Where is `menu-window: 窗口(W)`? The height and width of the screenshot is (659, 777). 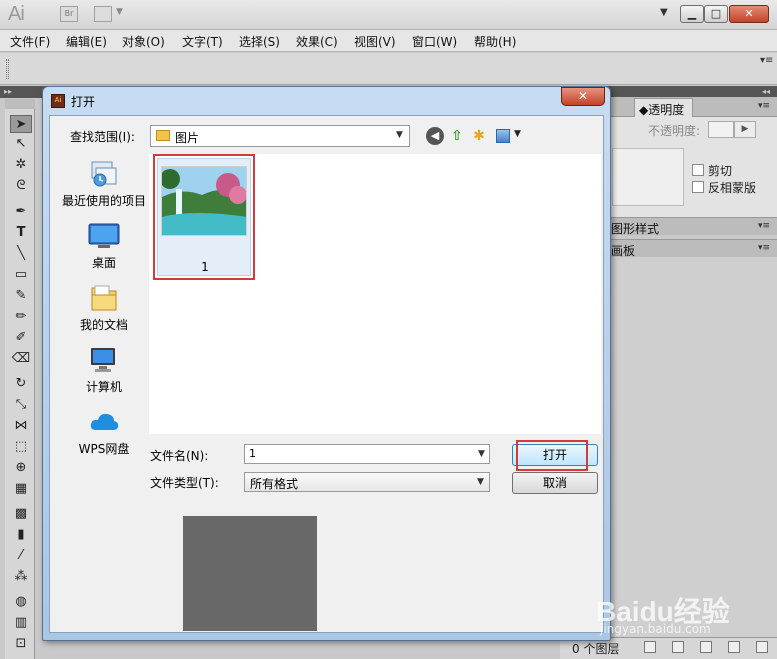
menu-window: 窗口(W) is located at coordinates (434, 41).